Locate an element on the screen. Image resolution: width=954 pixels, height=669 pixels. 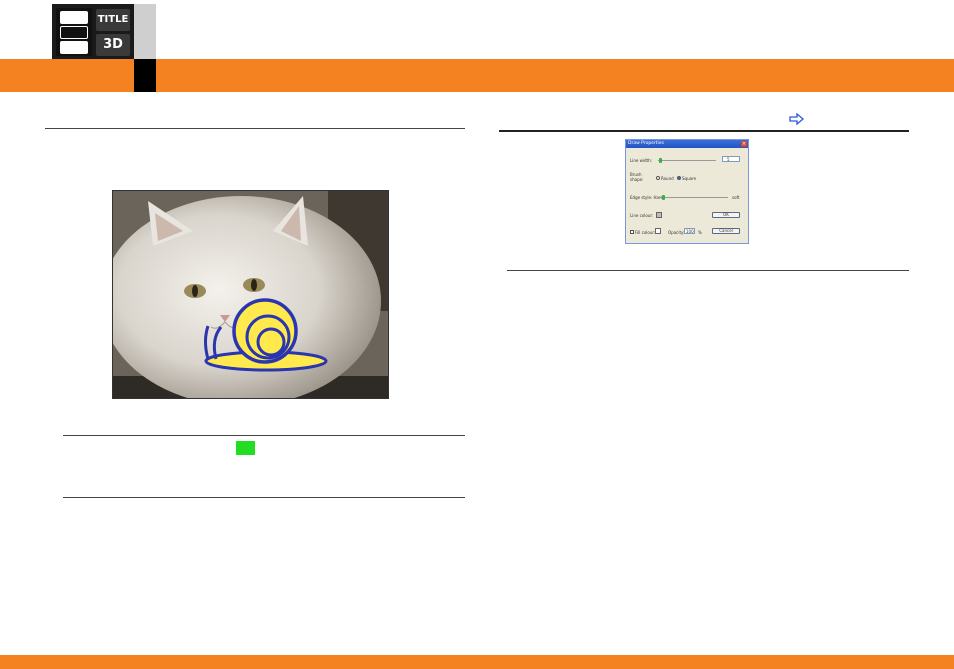
arrow-right-icon is located at coordinates (797, 119).